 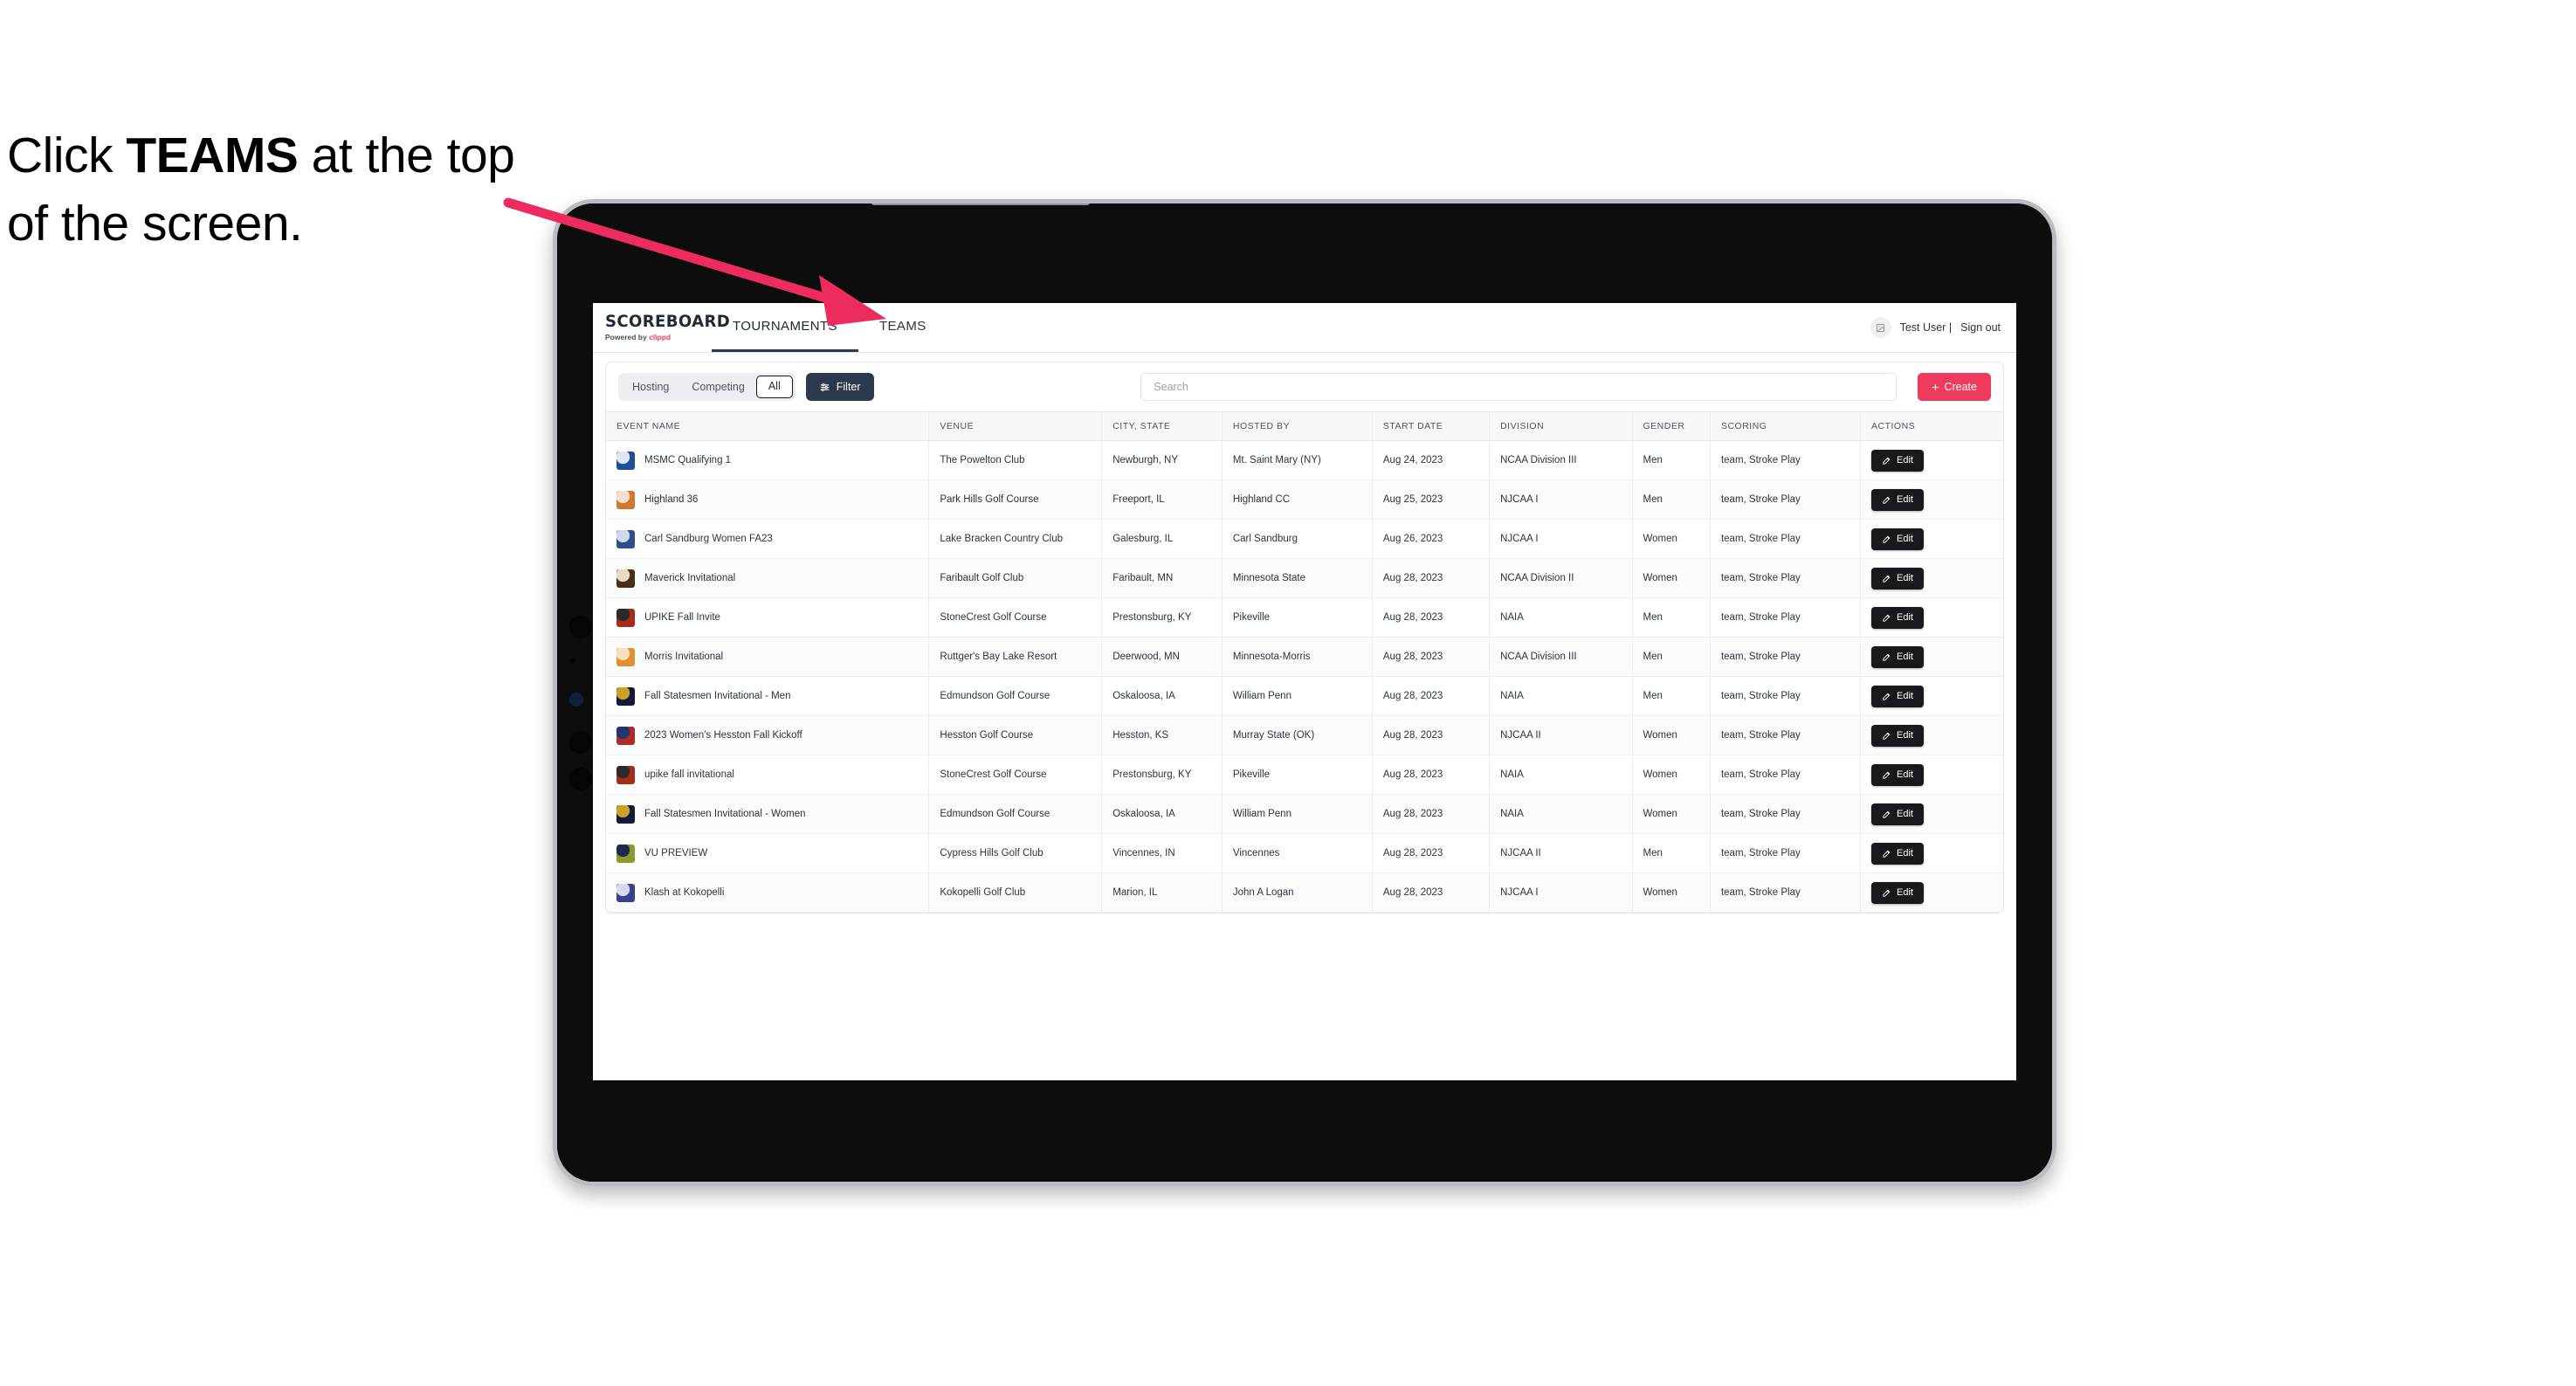 I want to click on main-nav-tabs: TOURNAMENTS TEAMS, so click(x=829, y=328).